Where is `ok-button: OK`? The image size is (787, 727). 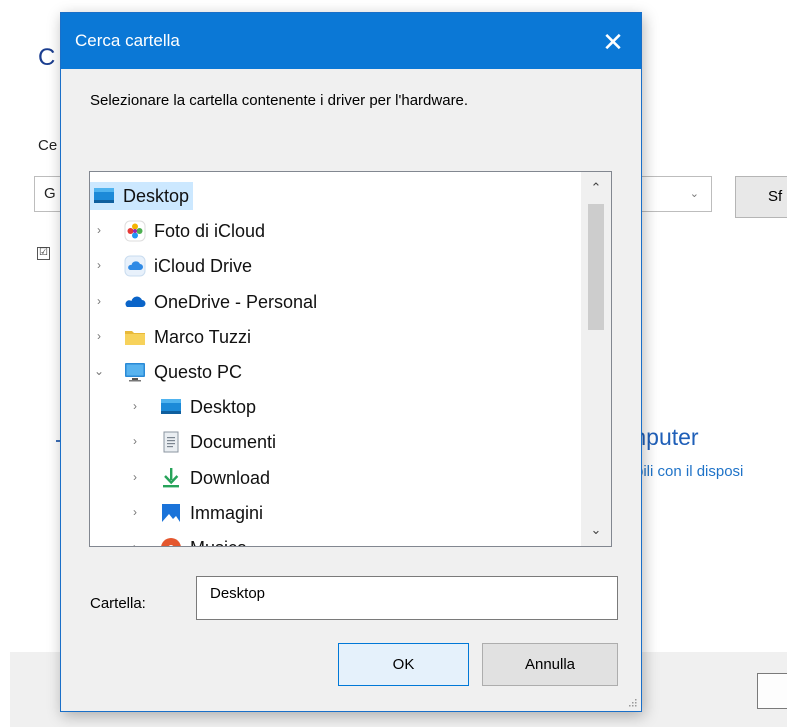
ok-button: OK is located at coordinates (403, 664).